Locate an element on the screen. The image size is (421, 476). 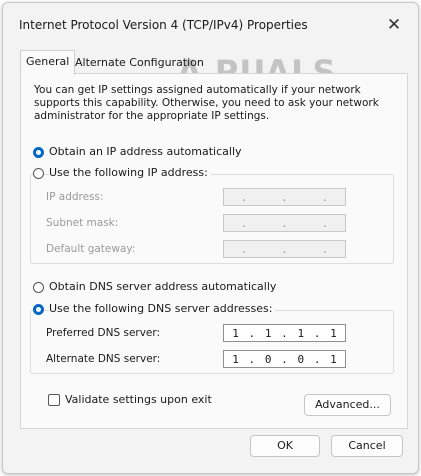
cancel-button: Cancel is located at coordinates (367, 446).